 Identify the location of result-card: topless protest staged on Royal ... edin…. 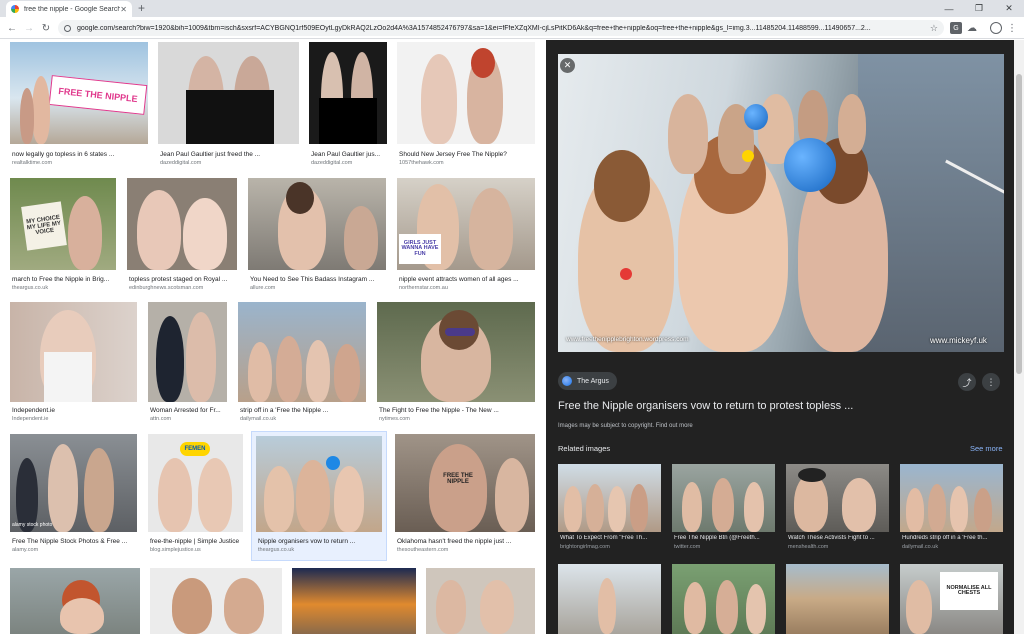
(182, 235).